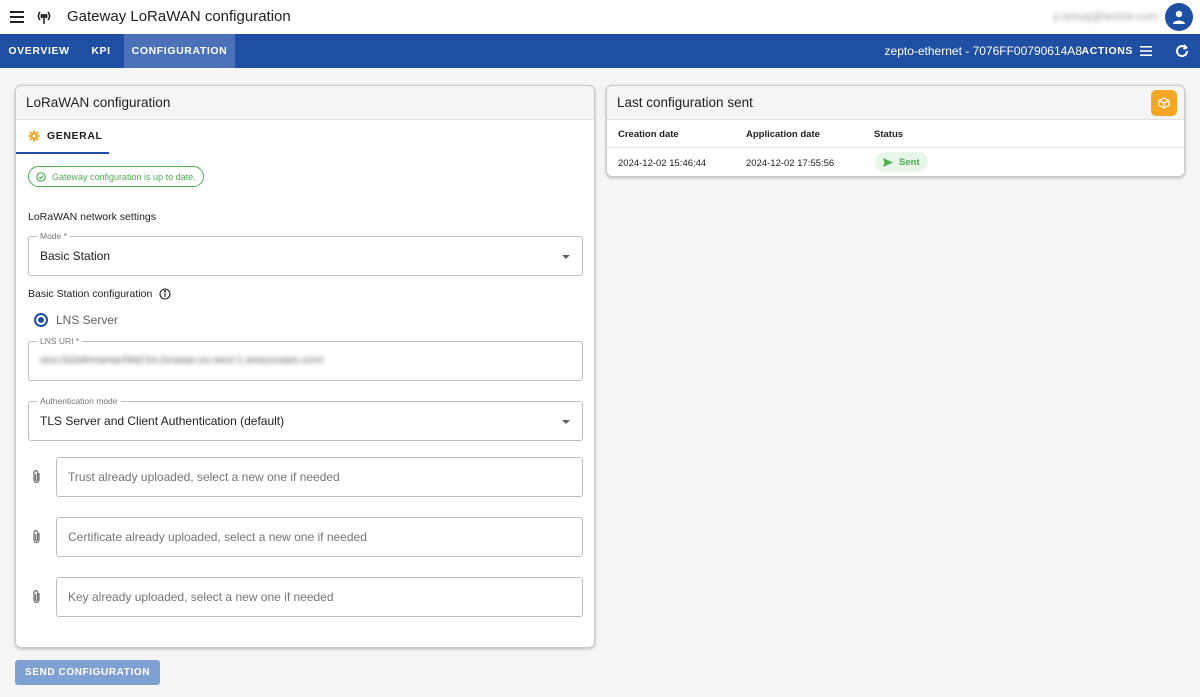 The height and width of the screenshot is (697, 1200). What do you see at coordinates (41, 176) in the screenshot?
I see `check-circle-icon` at bounding box center [41, 176].